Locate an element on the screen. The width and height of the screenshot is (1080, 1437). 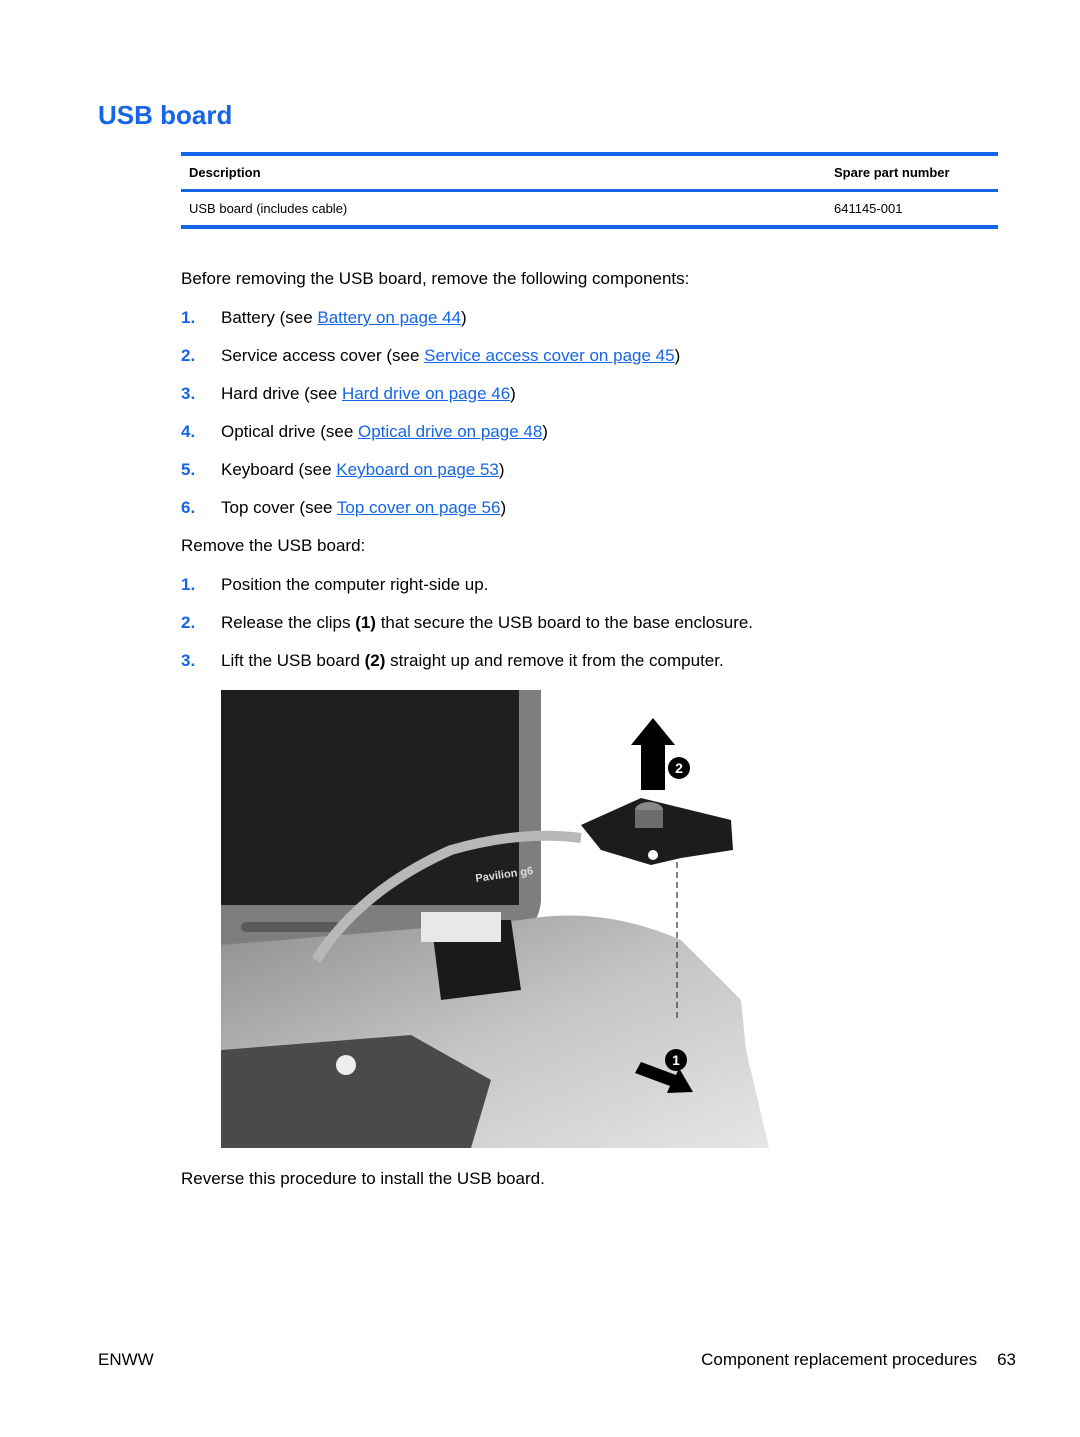
table-header-row: Description Spare part number is located at coordinates (589, 172).